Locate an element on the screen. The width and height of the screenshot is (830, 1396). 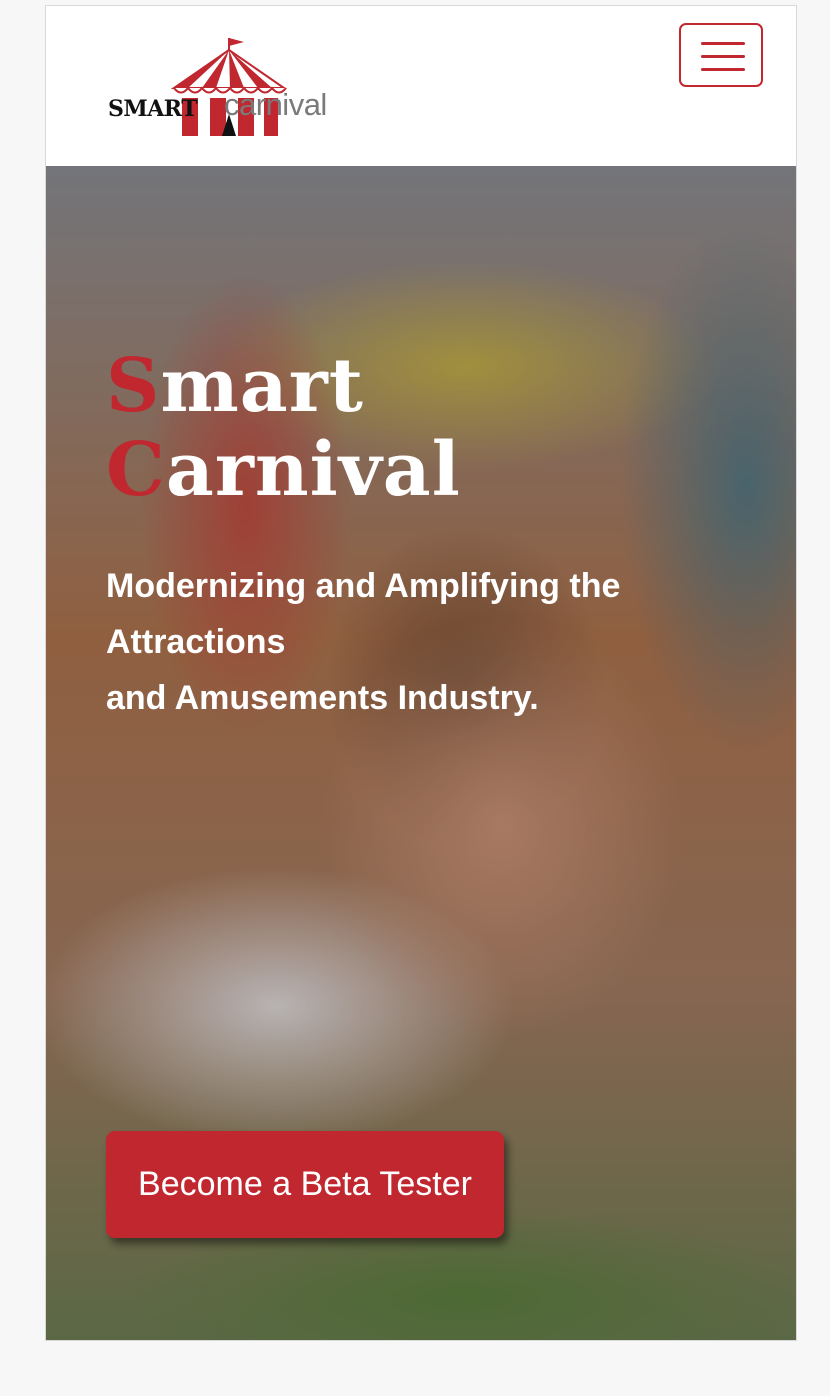
hero-title-initial-c: C is located at coordinates (136, 470).